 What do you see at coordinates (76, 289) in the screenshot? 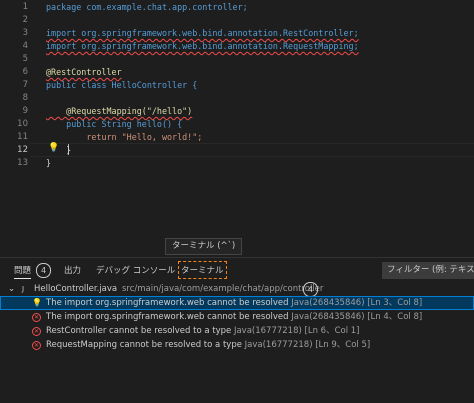
I see `file-name: HelloController.java` at bounding box center [76, 289].